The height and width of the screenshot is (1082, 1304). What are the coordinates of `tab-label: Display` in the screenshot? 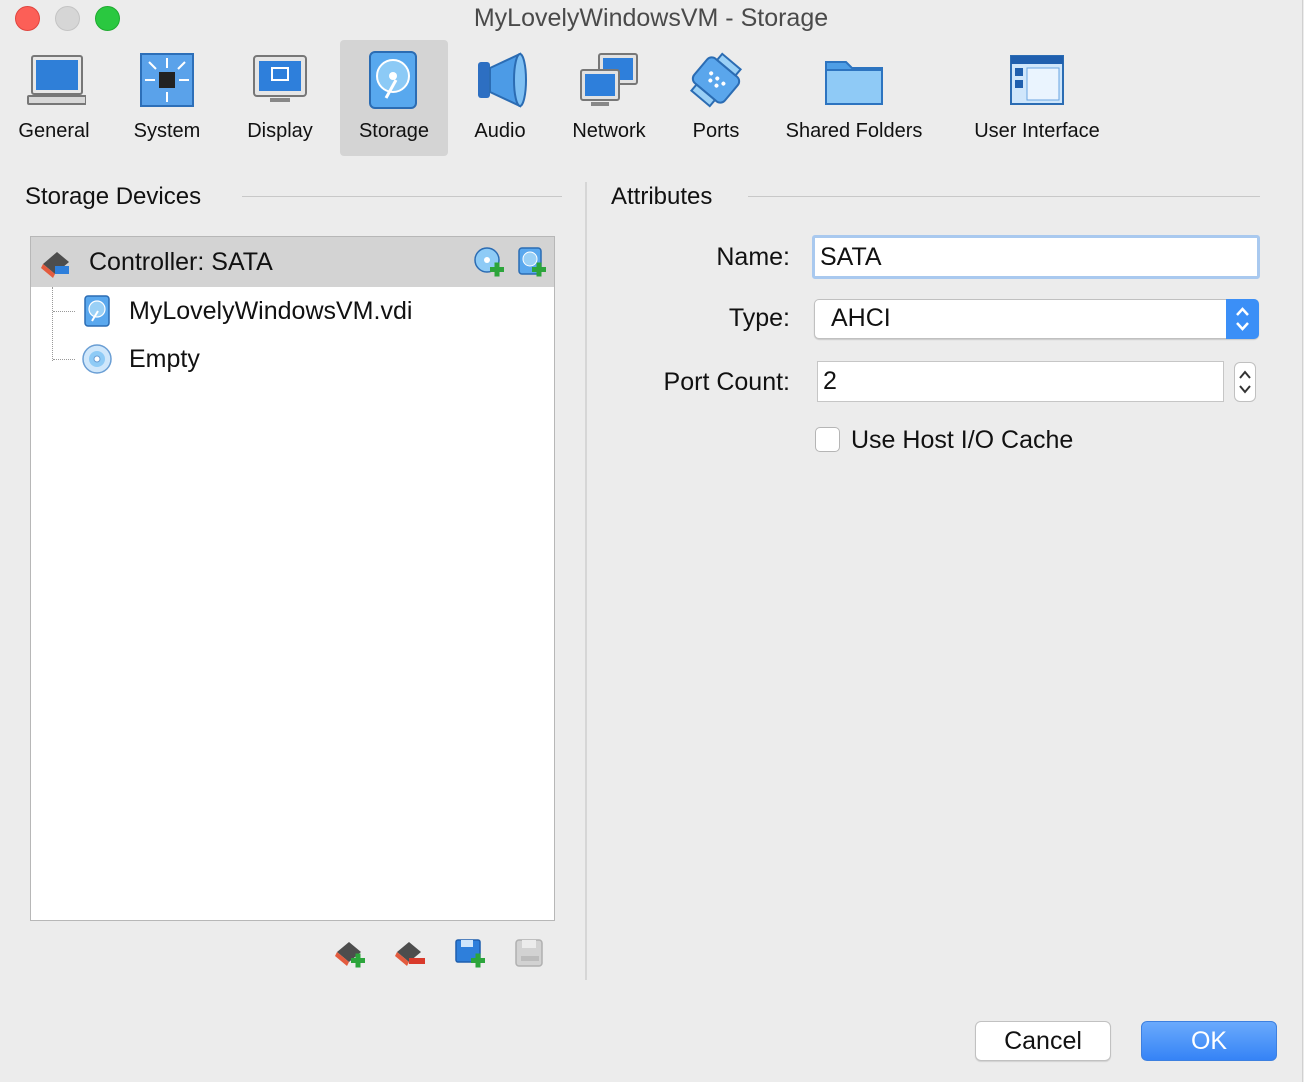 It's located at (280, 131).